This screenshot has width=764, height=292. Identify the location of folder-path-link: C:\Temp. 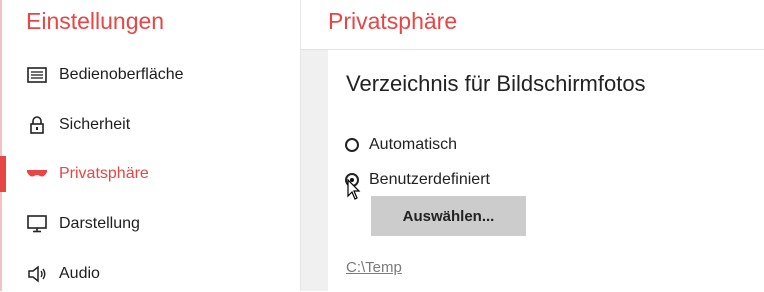
(374, 267).